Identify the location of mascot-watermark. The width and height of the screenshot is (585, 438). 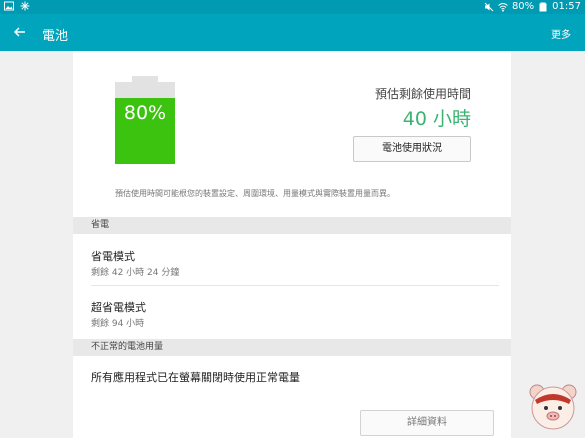
(553, 407).